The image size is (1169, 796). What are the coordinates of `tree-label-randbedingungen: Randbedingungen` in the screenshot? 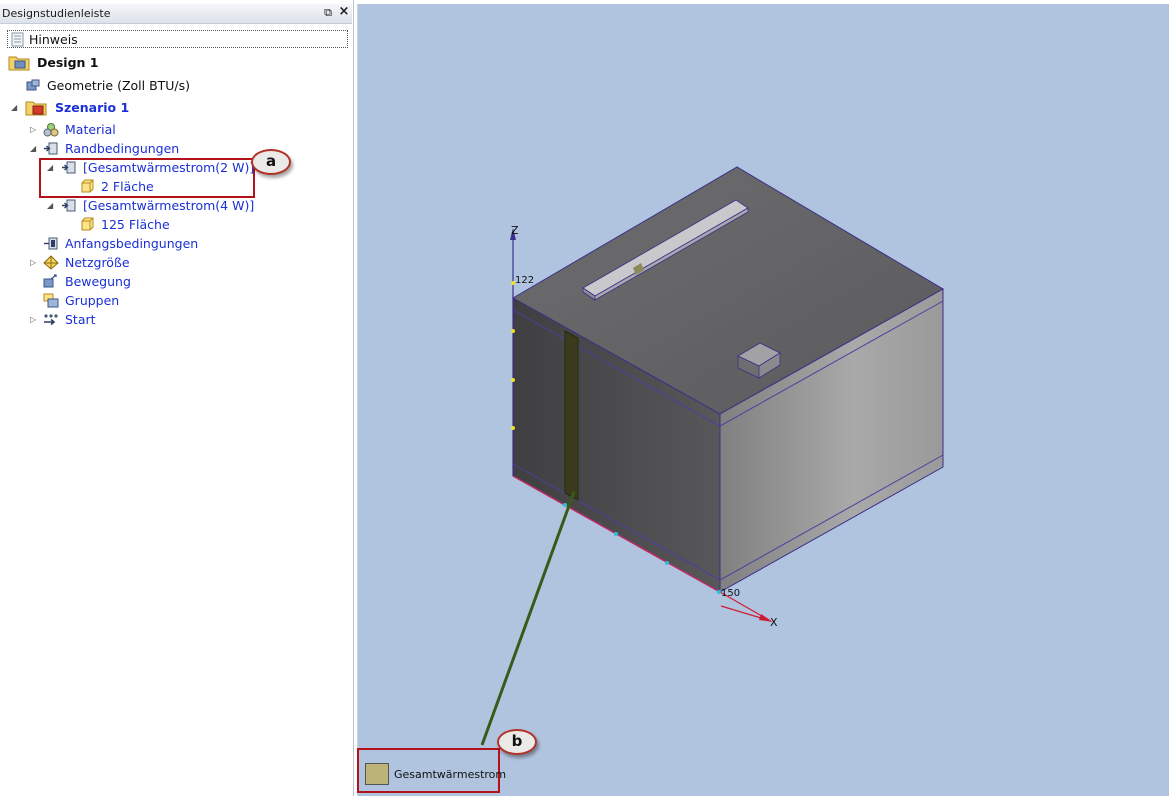 It's located at (122, 148).